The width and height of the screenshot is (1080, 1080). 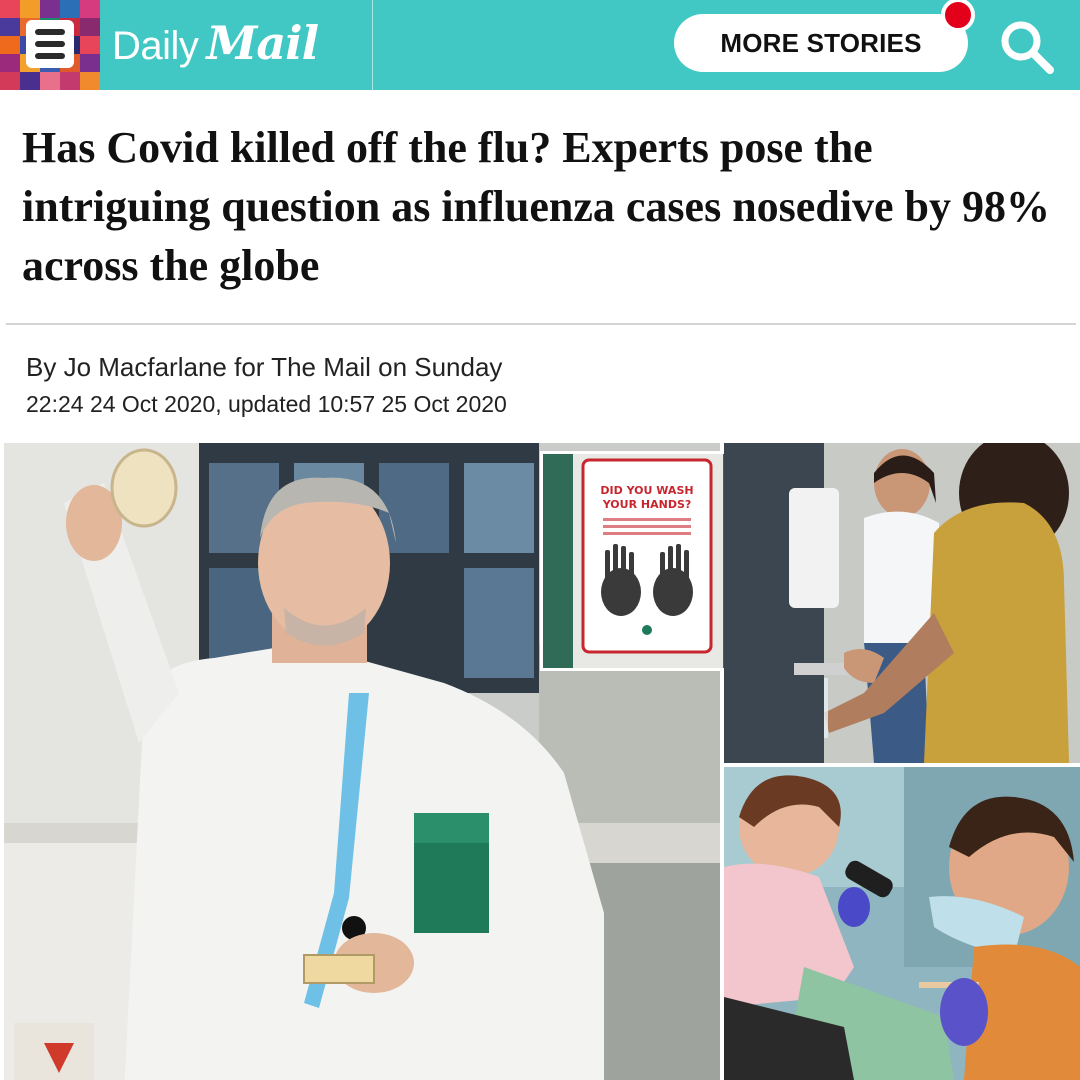 I want to click on logo-mail-text: Mail, so click(x=262, y=43).